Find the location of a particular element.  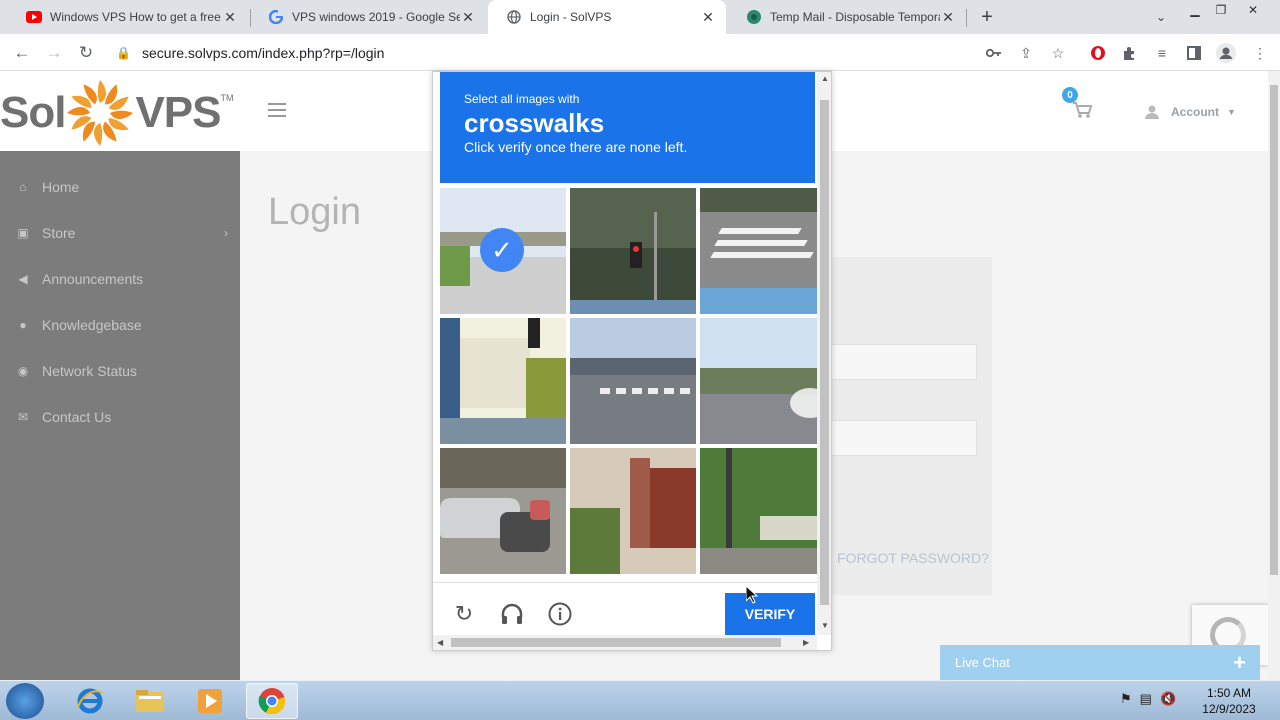

system-tray: ⚑ ▤ 🔇 is located at coordinates (1148, 699).